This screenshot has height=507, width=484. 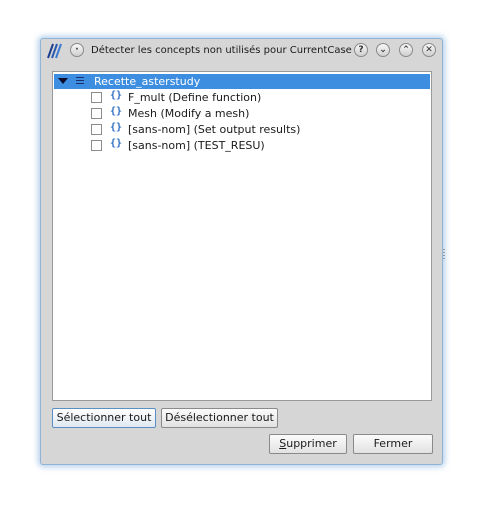 I want to click on tree-item: {} [sans-nom] (Set output results), so click(x=241, y=130).